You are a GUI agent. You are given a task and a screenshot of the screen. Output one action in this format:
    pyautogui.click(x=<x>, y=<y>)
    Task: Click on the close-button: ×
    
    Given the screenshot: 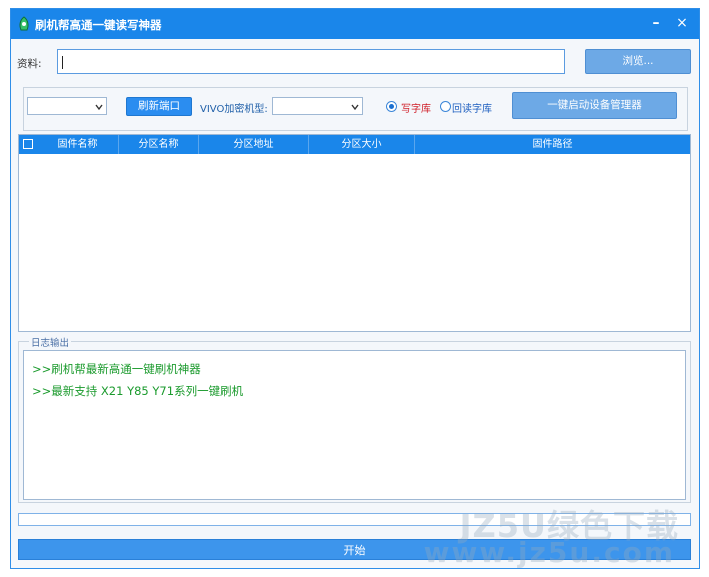 What is the action you would take?
    pyautogui.click(x=682, y=23)
    